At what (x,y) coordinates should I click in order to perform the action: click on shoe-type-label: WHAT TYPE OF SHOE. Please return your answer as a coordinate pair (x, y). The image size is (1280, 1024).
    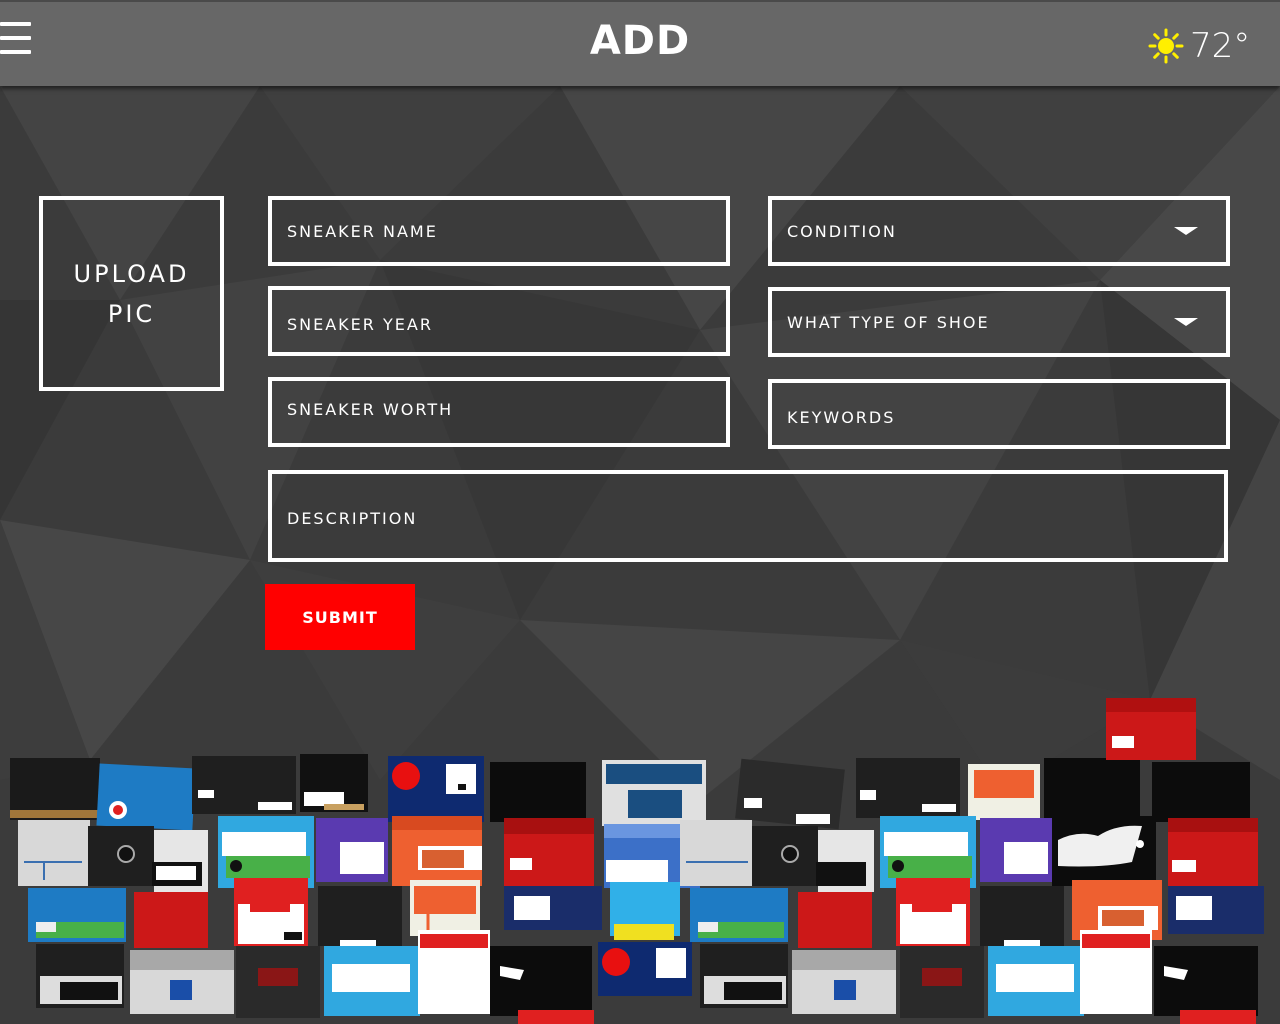
    Looking at the image, I should click on (888, 322).